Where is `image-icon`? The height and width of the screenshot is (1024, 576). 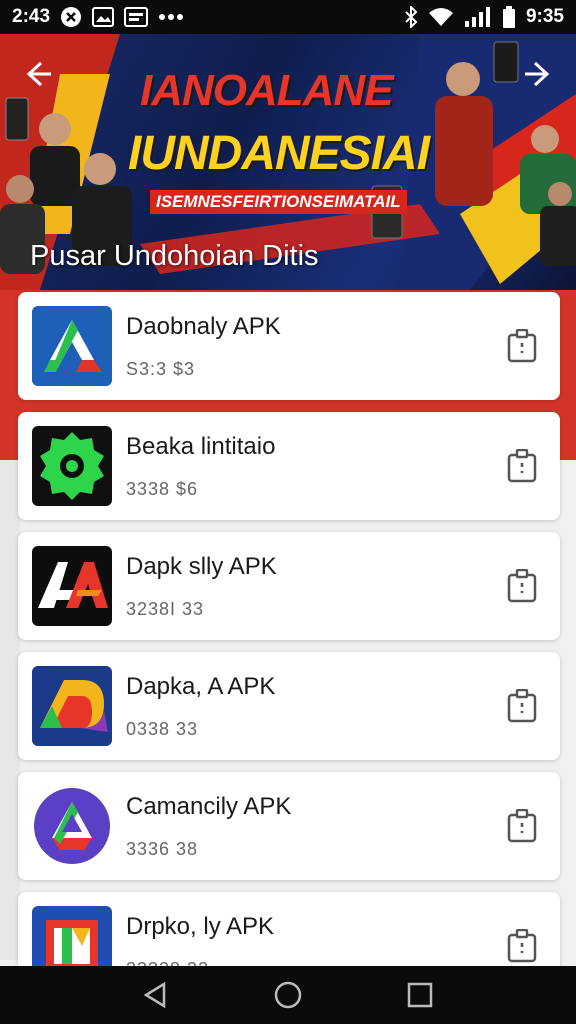
image-icon is located at coordinates (103, 17).